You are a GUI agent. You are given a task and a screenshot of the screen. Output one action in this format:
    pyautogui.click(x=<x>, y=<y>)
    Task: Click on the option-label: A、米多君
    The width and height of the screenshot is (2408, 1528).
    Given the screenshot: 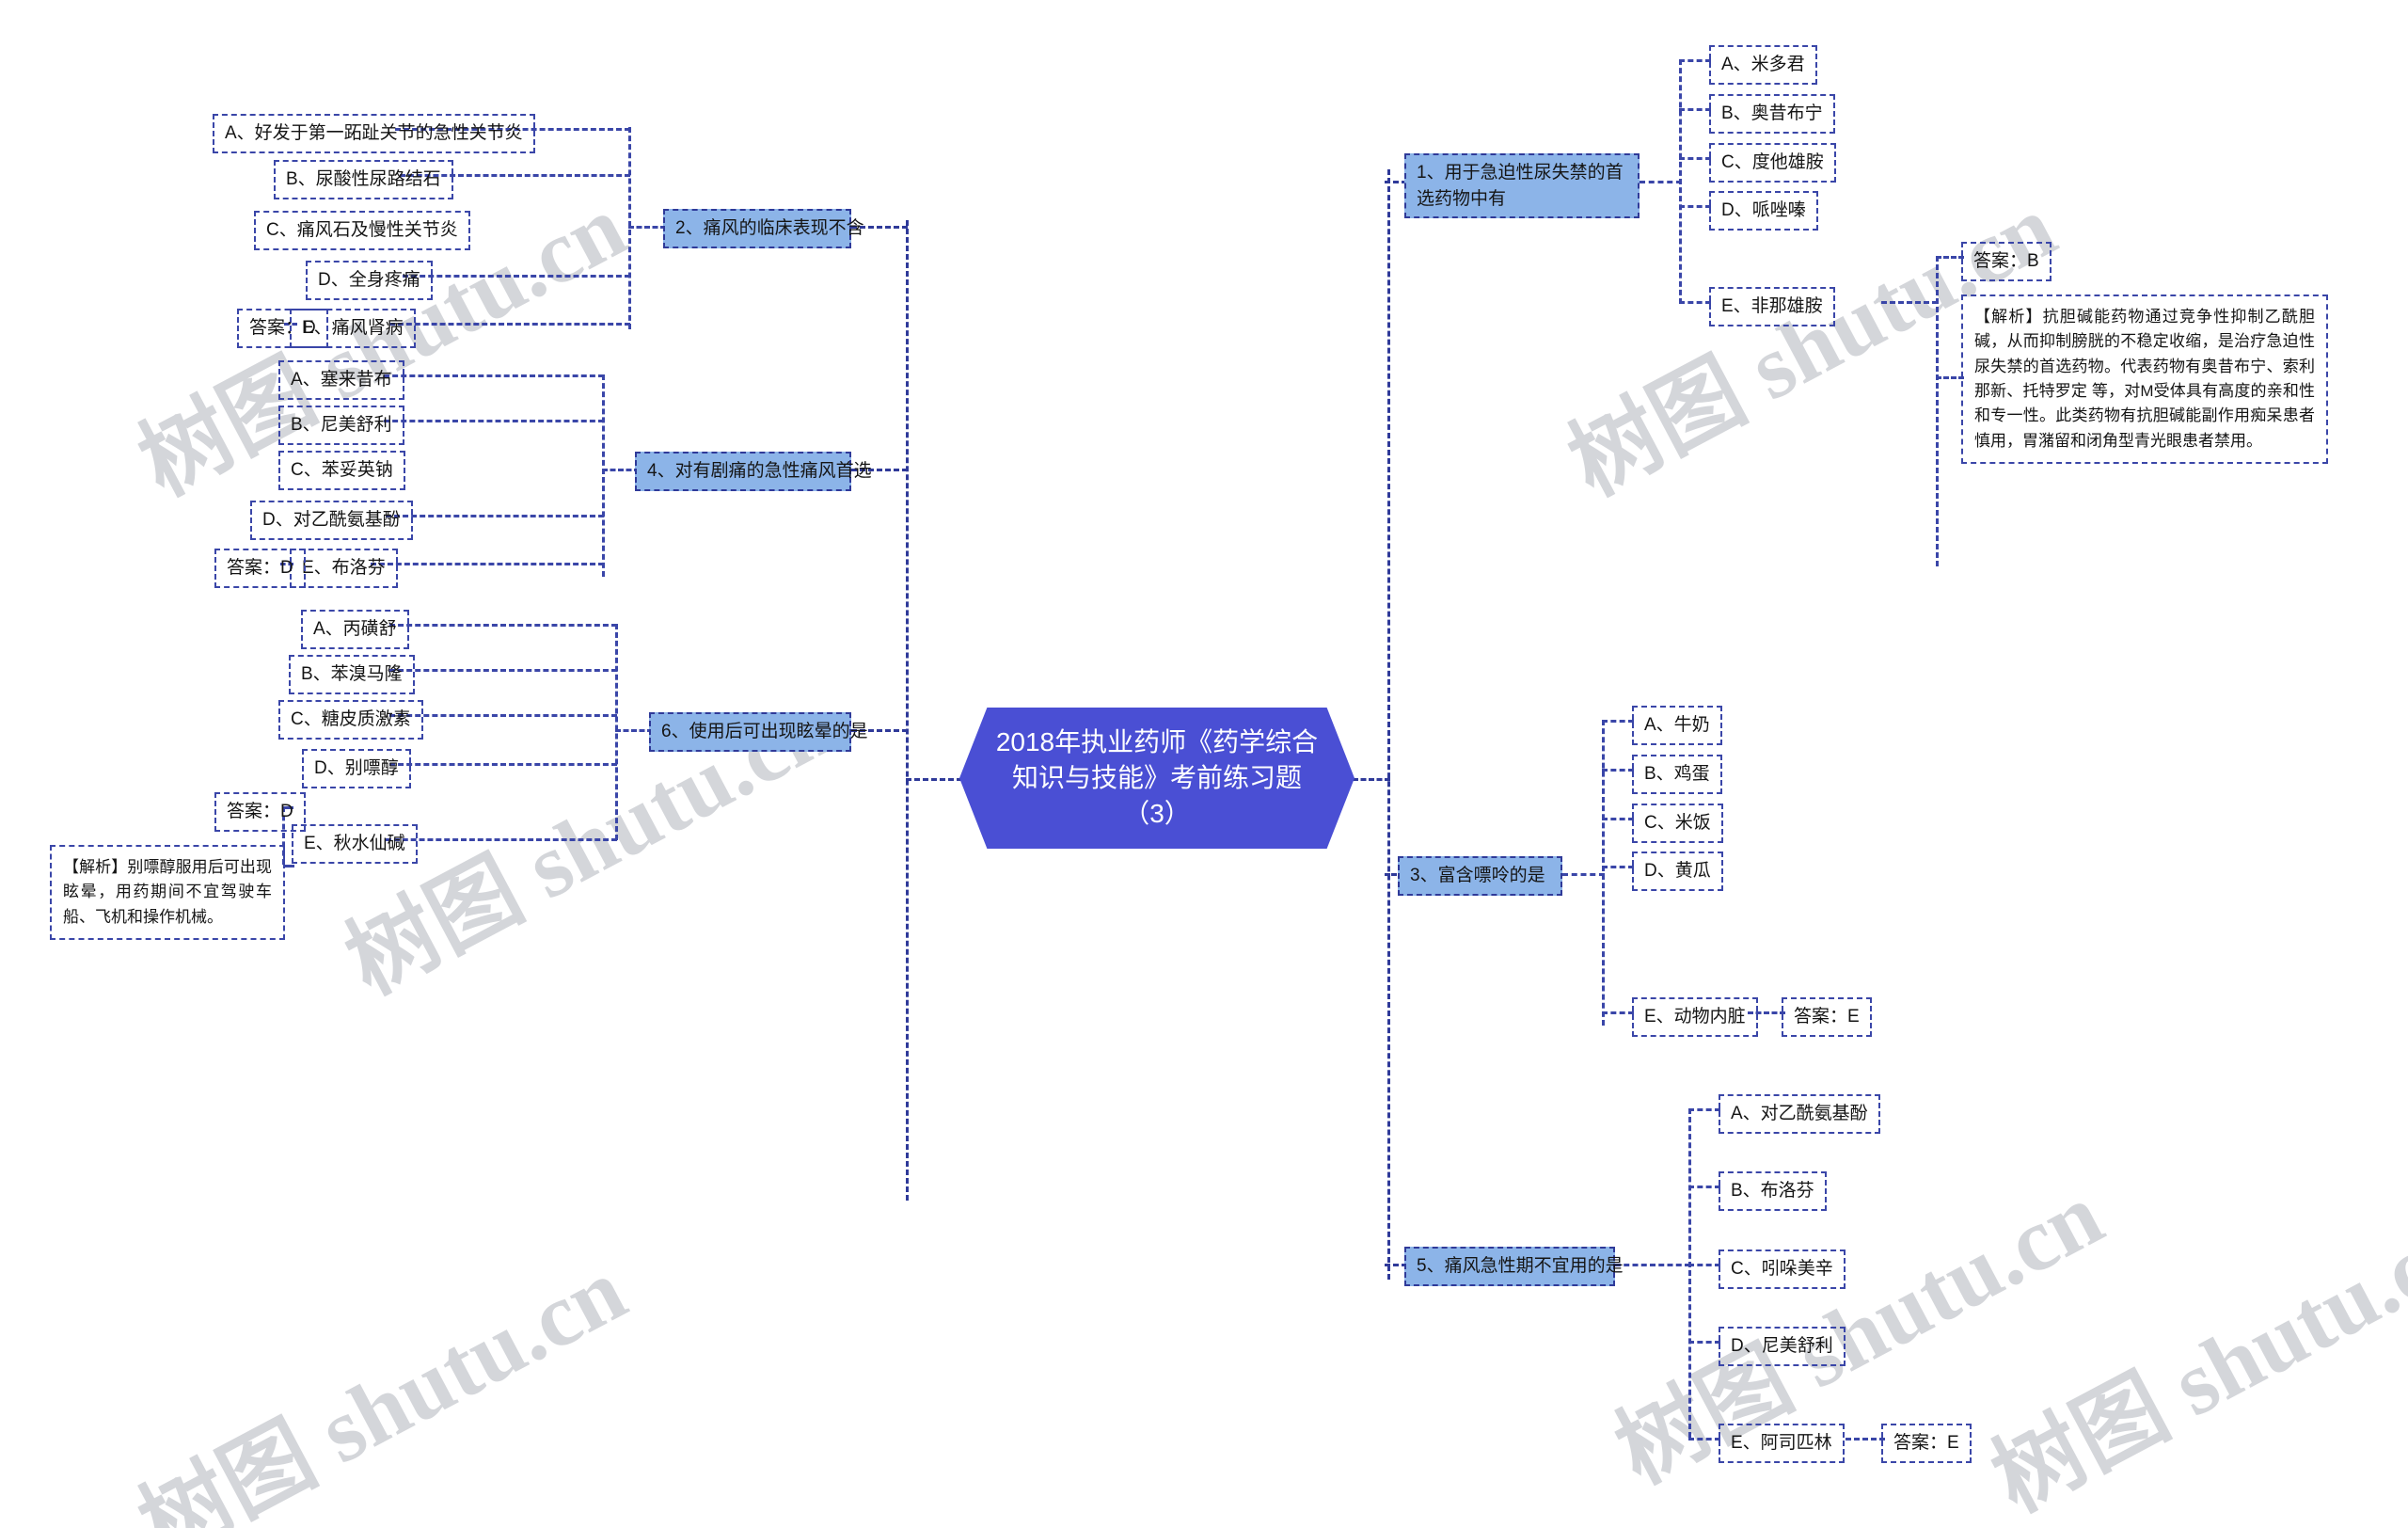 What is the action you would take?
    pyautogui.click(x=1763, y=64)
    